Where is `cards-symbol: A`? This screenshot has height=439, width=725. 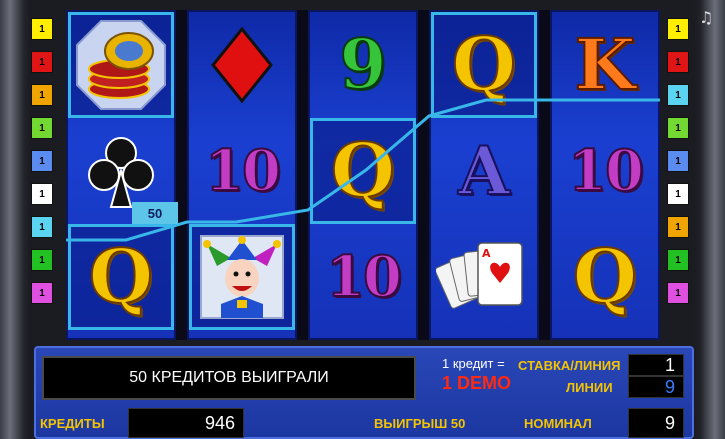
cards-symbol: A is located at coordinates (484, 277).